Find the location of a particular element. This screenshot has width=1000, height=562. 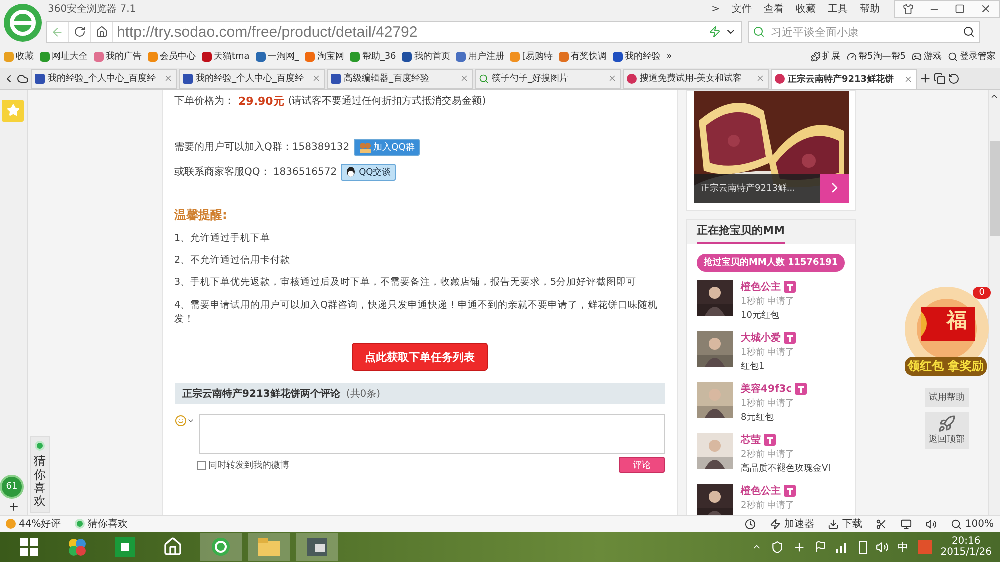

toolbar-item: 扩展 is located at coordinates (825, 57).